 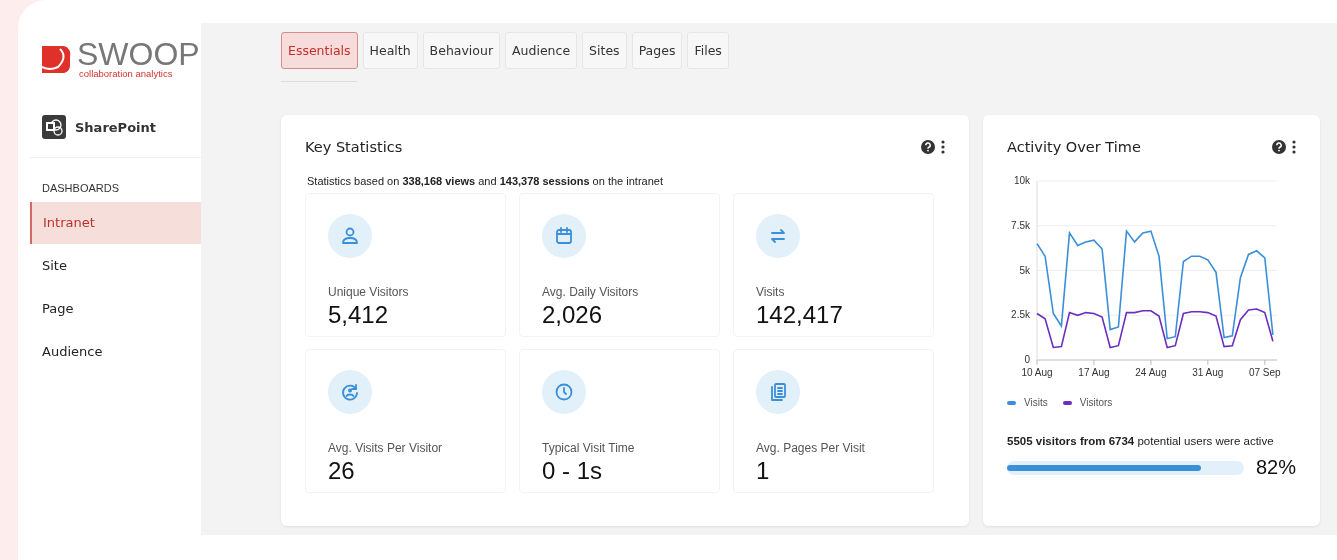 I want to click on card-title: Key Statistics, so click(x=354, y=147).